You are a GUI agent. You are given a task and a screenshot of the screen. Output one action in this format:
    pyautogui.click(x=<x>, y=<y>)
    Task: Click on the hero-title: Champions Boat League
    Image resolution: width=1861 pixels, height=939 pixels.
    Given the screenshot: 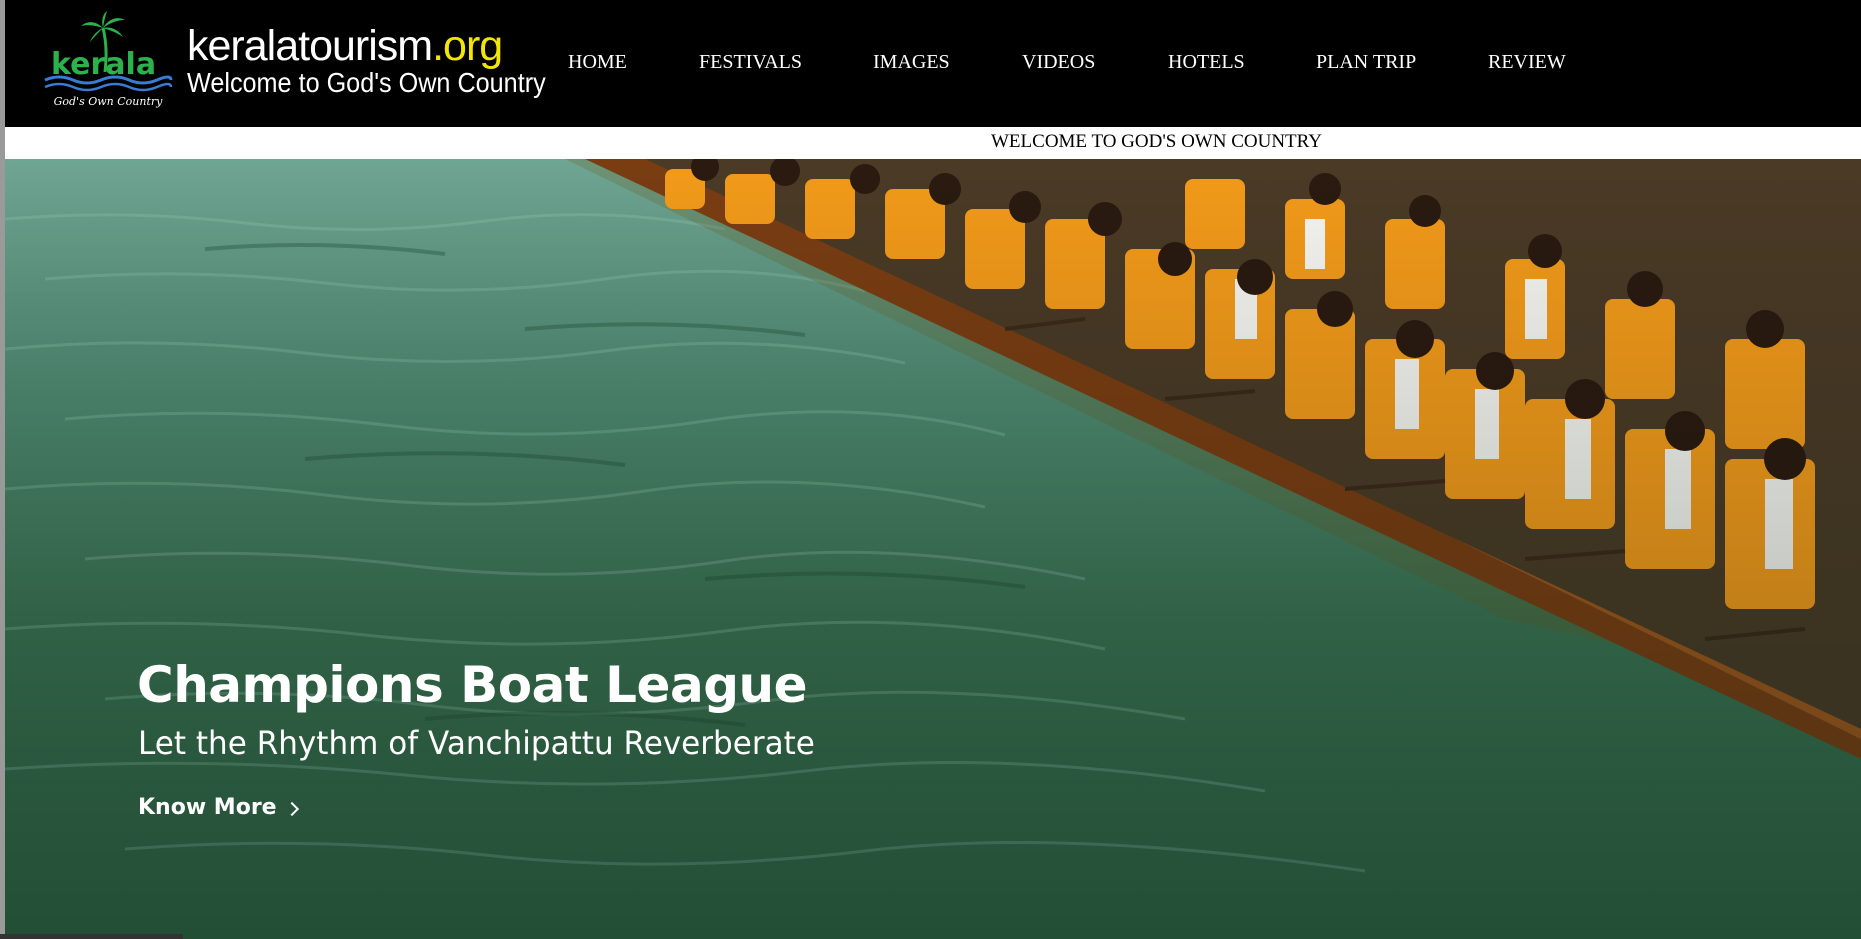 What is the action you would take?
    pyautogui.click(x=472, y=685)
    